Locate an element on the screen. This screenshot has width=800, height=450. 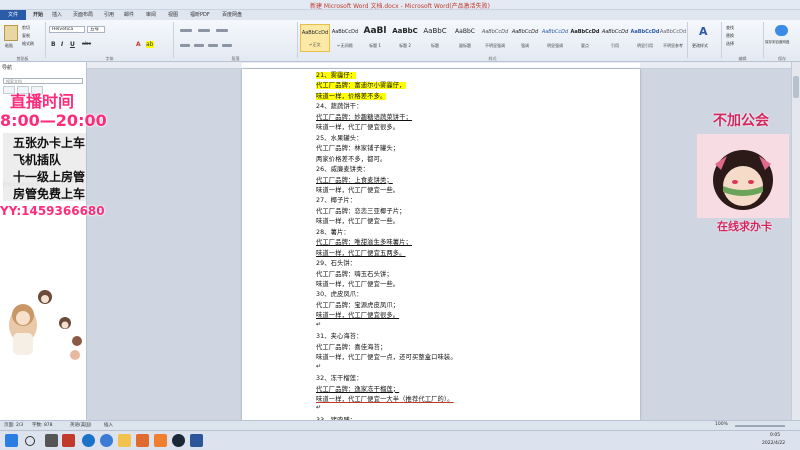
tab-review: 审阅 is located at coordinates (151, 14).